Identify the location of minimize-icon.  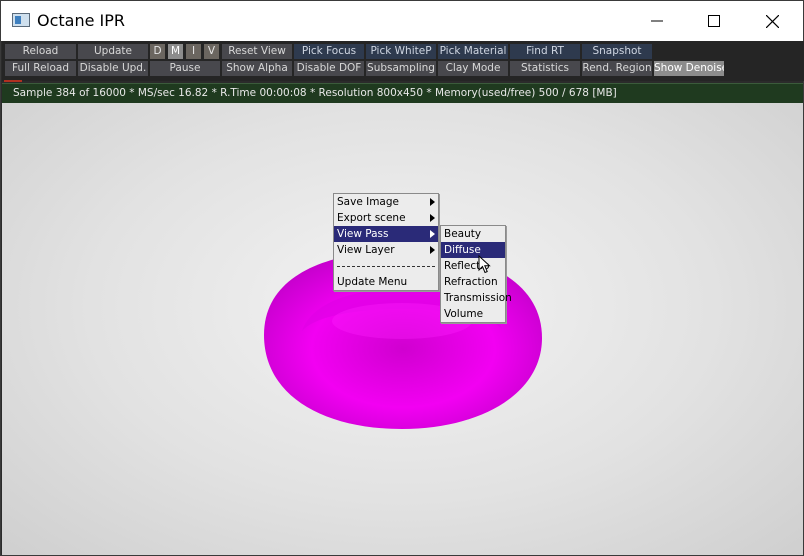
(657, 21).